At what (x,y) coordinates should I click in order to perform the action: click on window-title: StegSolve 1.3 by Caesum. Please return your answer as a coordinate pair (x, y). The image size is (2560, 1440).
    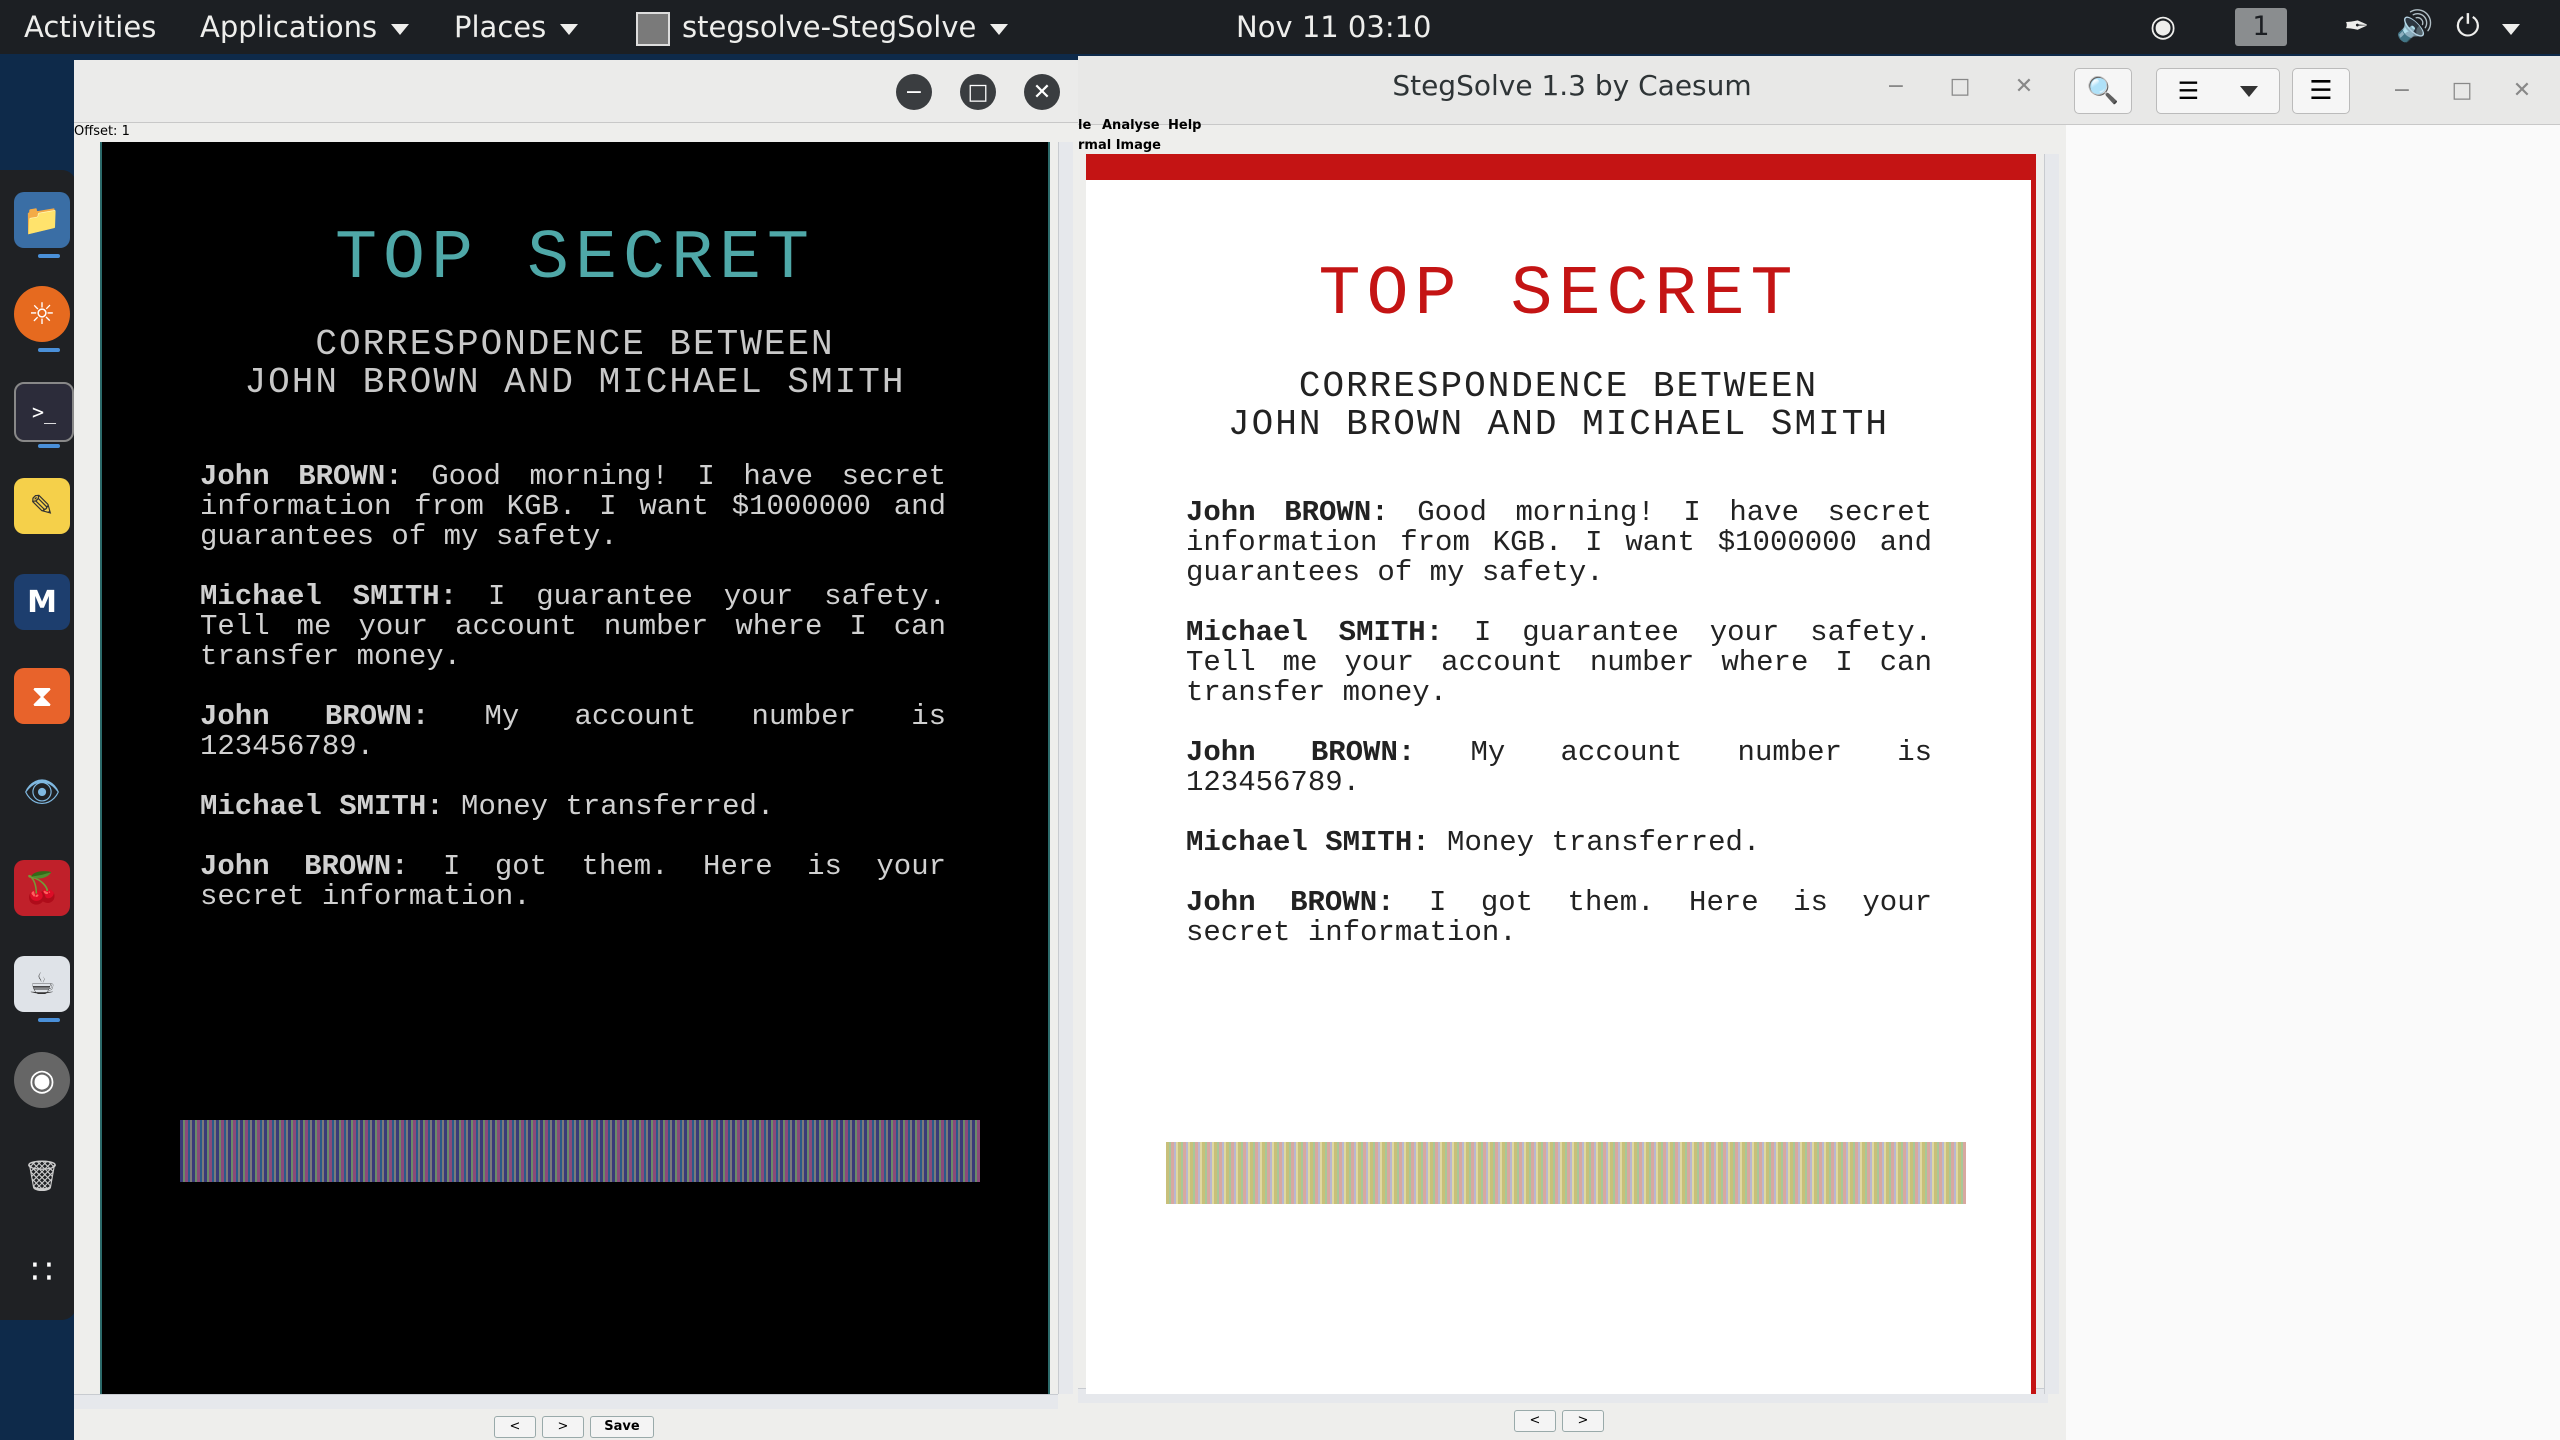
    Looking at the image, I should click on (1572, 85).